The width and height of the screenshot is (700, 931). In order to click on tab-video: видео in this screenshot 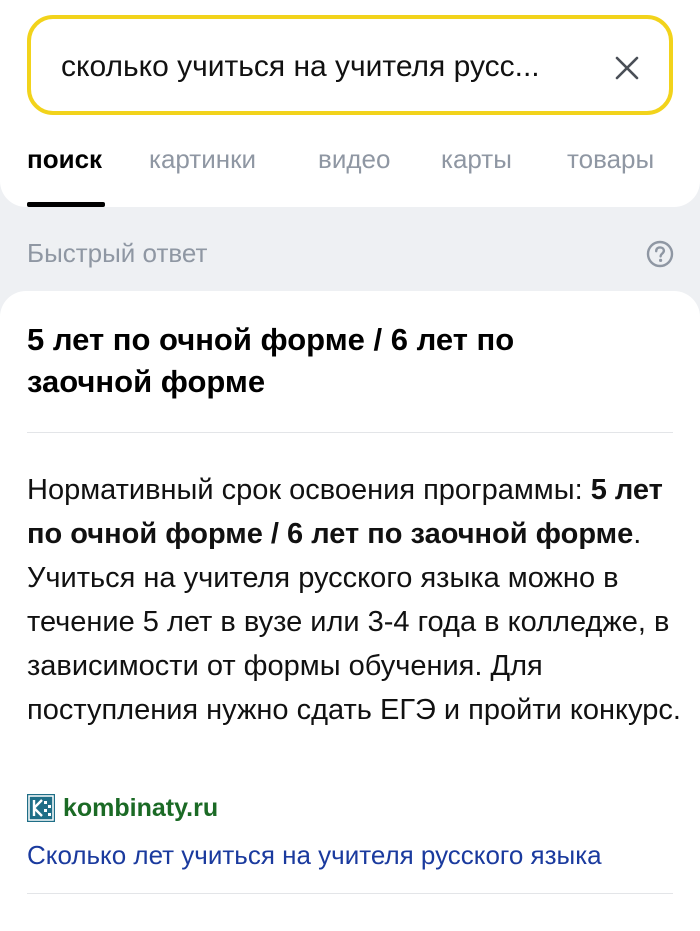, I will do `click(354, 159)`.